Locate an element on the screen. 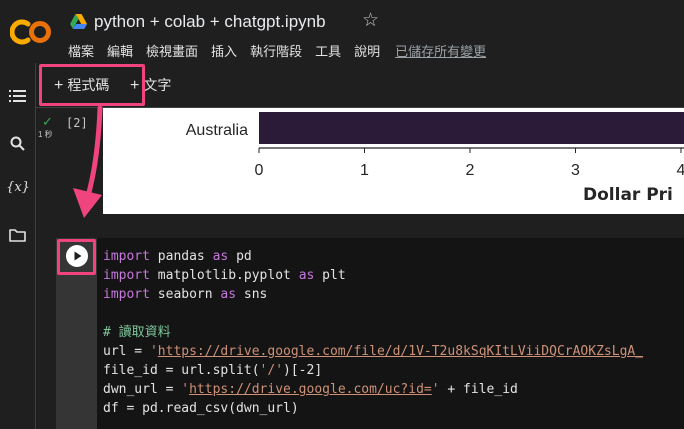 This screenshot has width=684, height=429. execution-time: 1 秒 is located at coordinates (45, 134).